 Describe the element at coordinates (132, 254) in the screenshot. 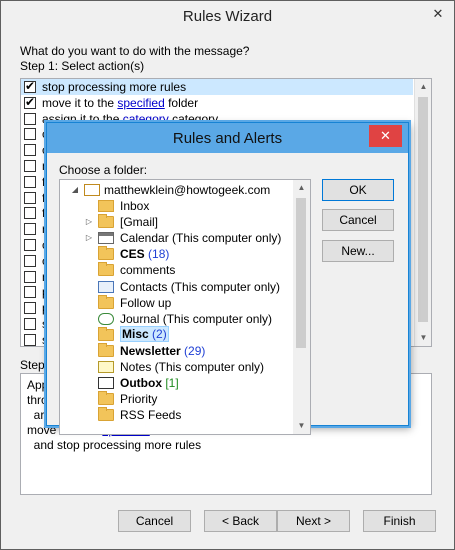

I see `folder-name: CES` at that location.